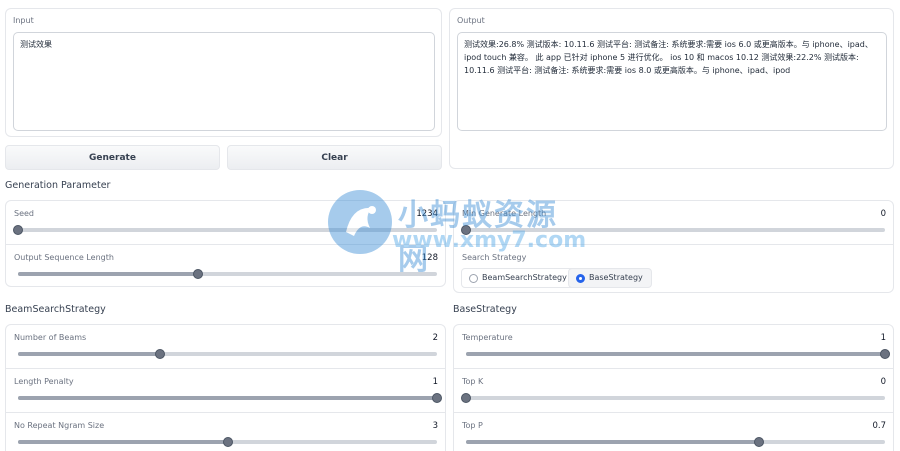 The image size is (900, 451). What do you see at coordinates (466, 398) in the screenshot?
I see `top-k-slider-thumb` at bounding box center [466, 398].